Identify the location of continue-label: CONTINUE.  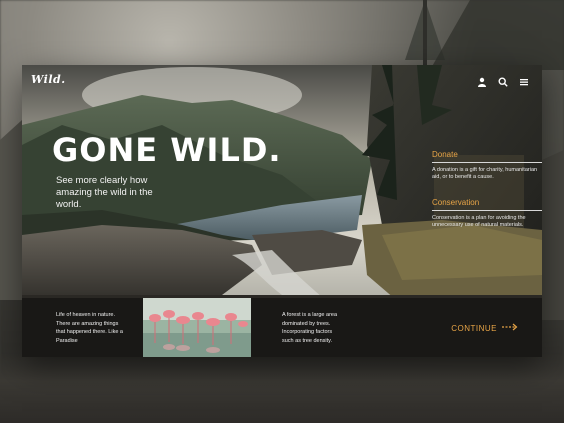
(474, 328).